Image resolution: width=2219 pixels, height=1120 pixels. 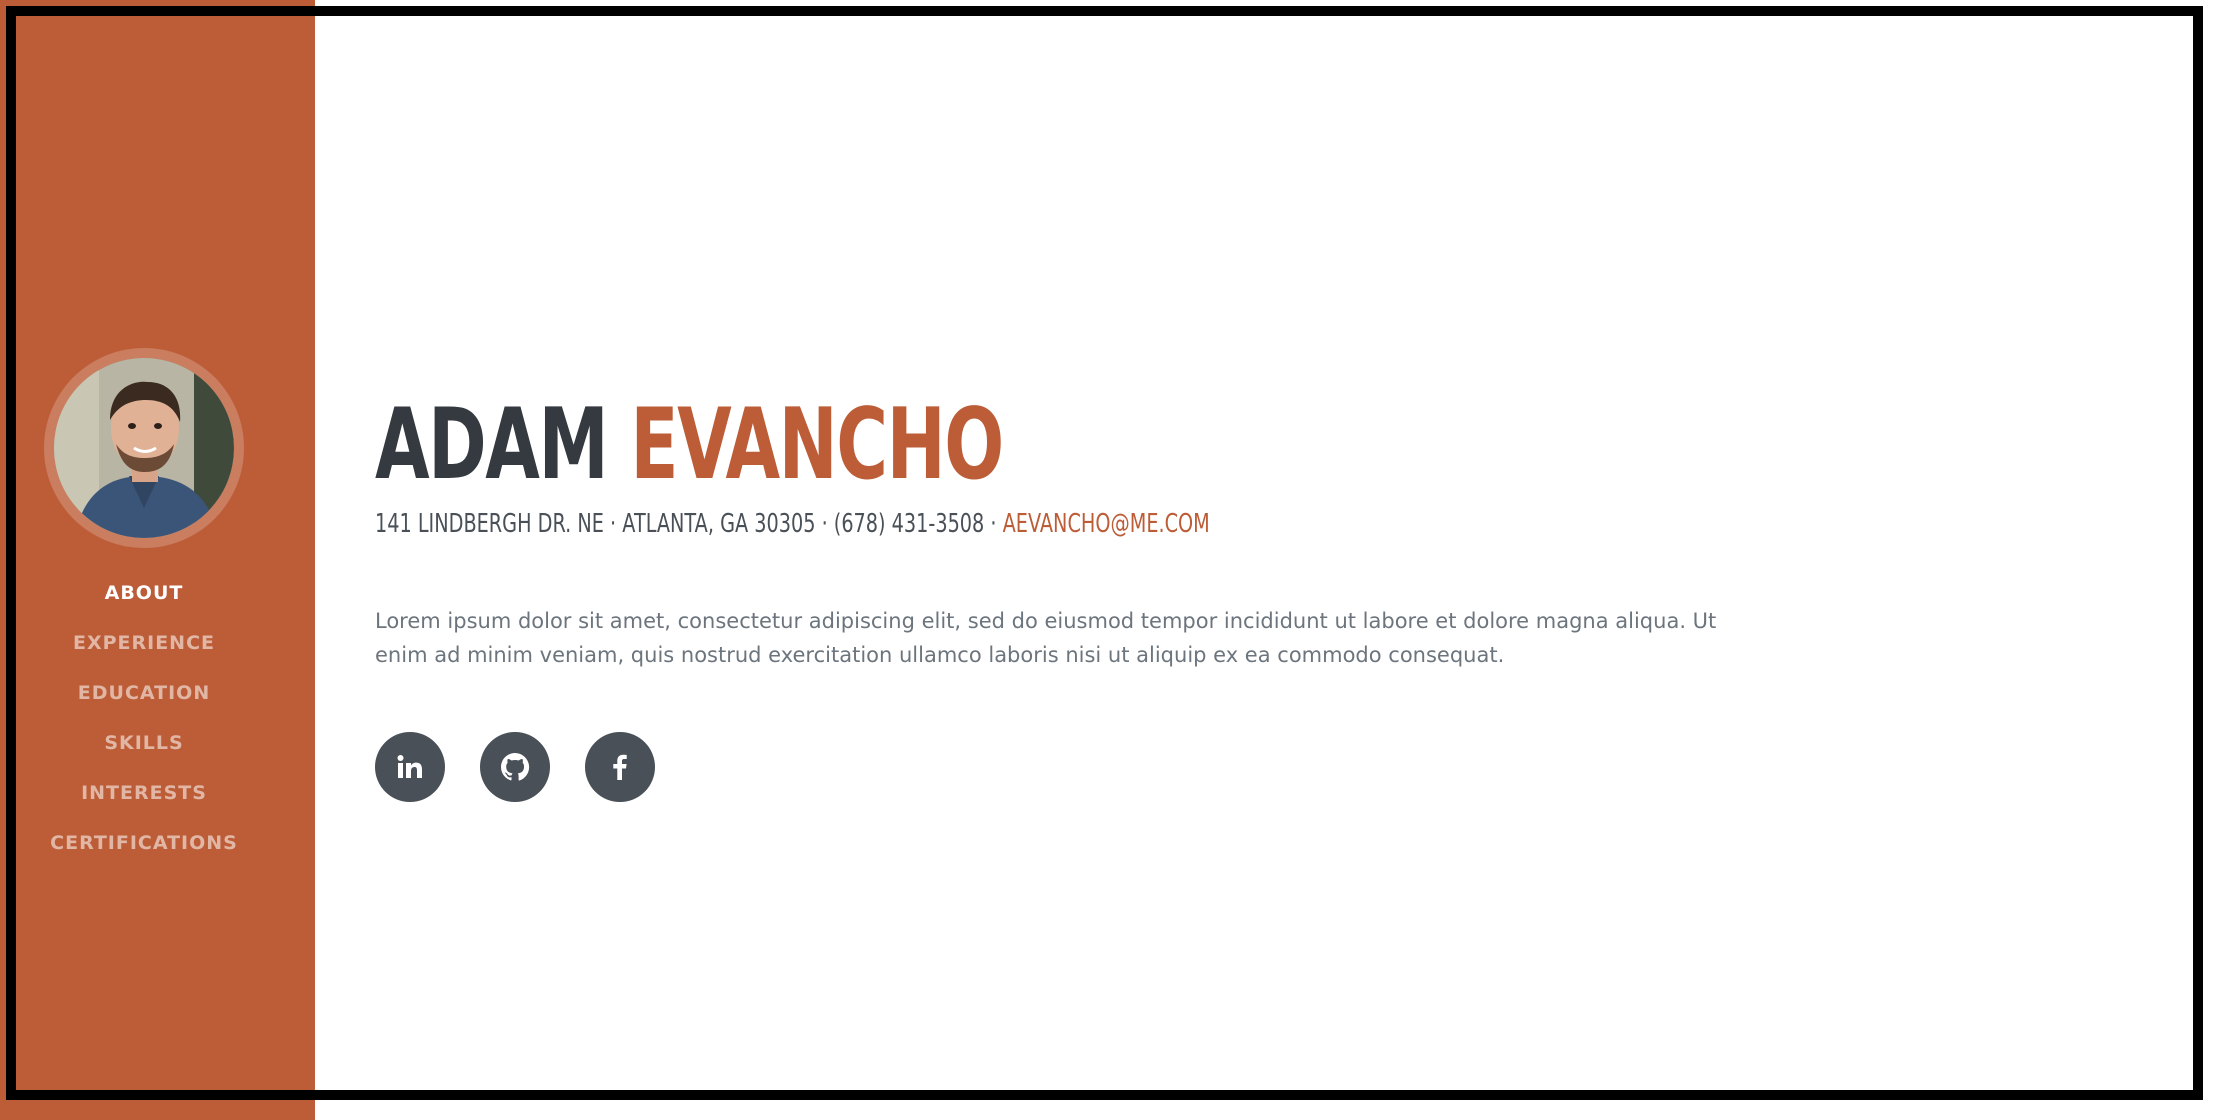 I want to click on github-button, so click(x=515, y=767).